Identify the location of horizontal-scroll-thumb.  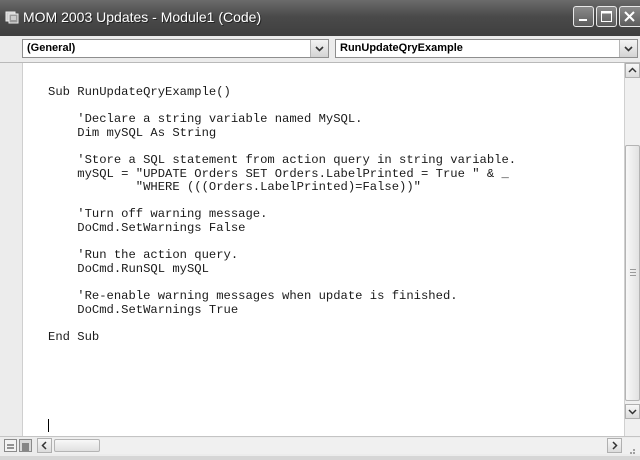
(77, 445).